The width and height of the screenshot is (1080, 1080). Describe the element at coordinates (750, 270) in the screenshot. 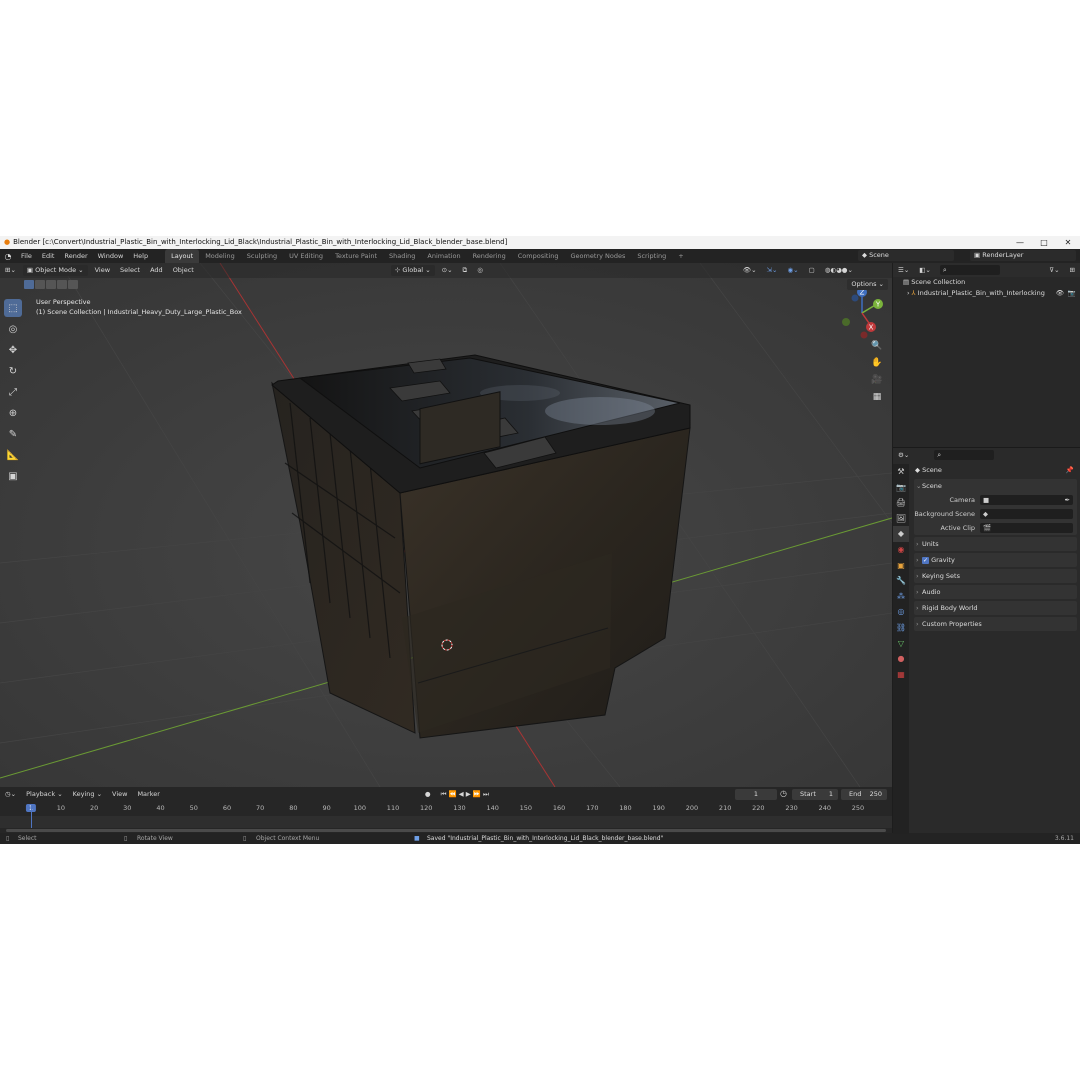

I see `visibility-icon: 👁⌄` at that location.